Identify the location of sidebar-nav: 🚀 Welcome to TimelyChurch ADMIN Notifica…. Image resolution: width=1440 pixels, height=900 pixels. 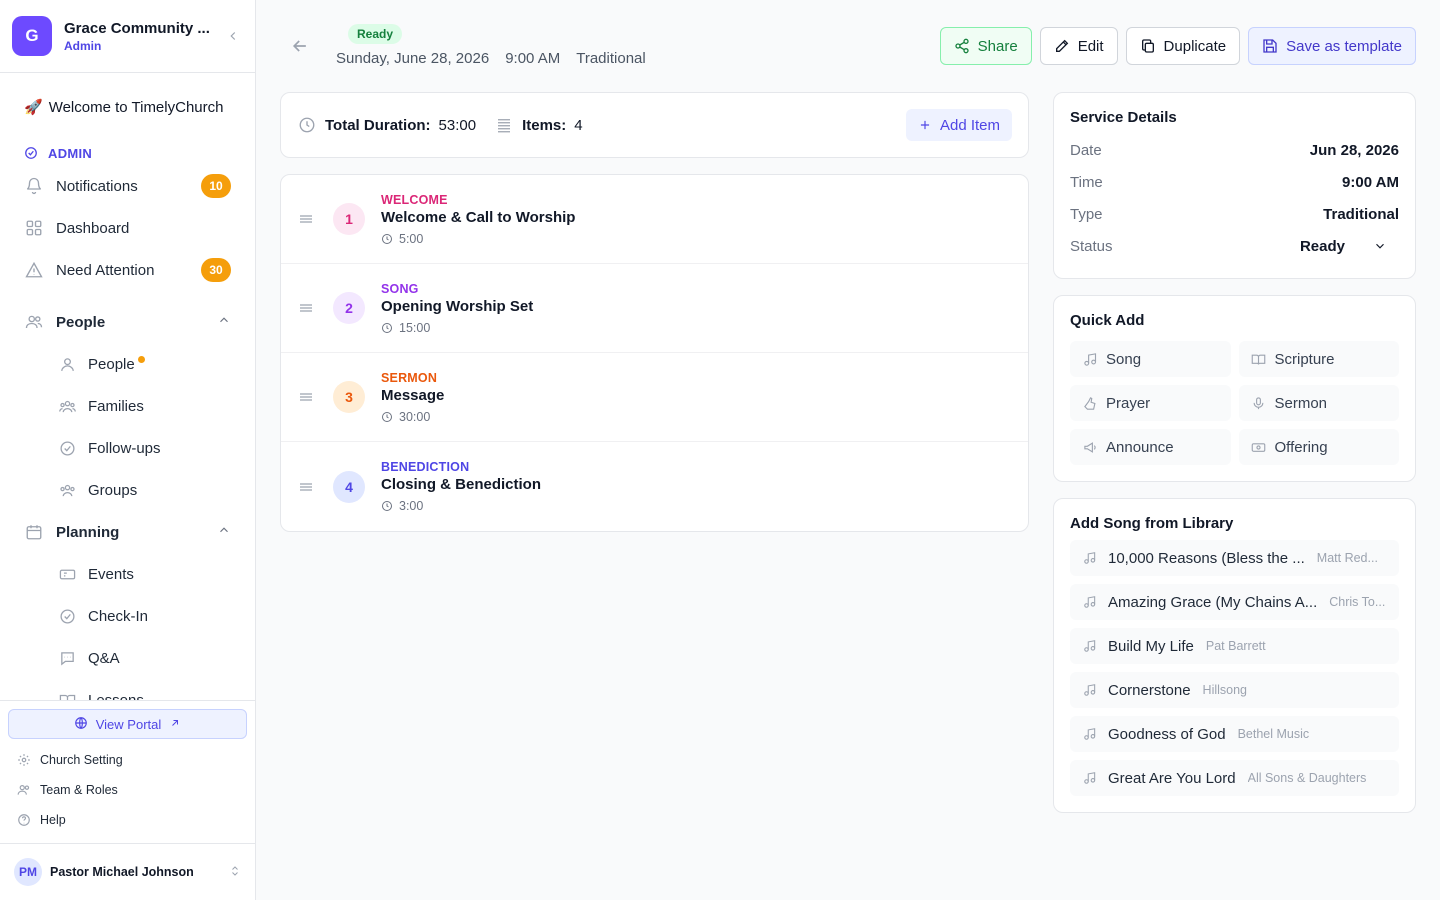
(127, 386).